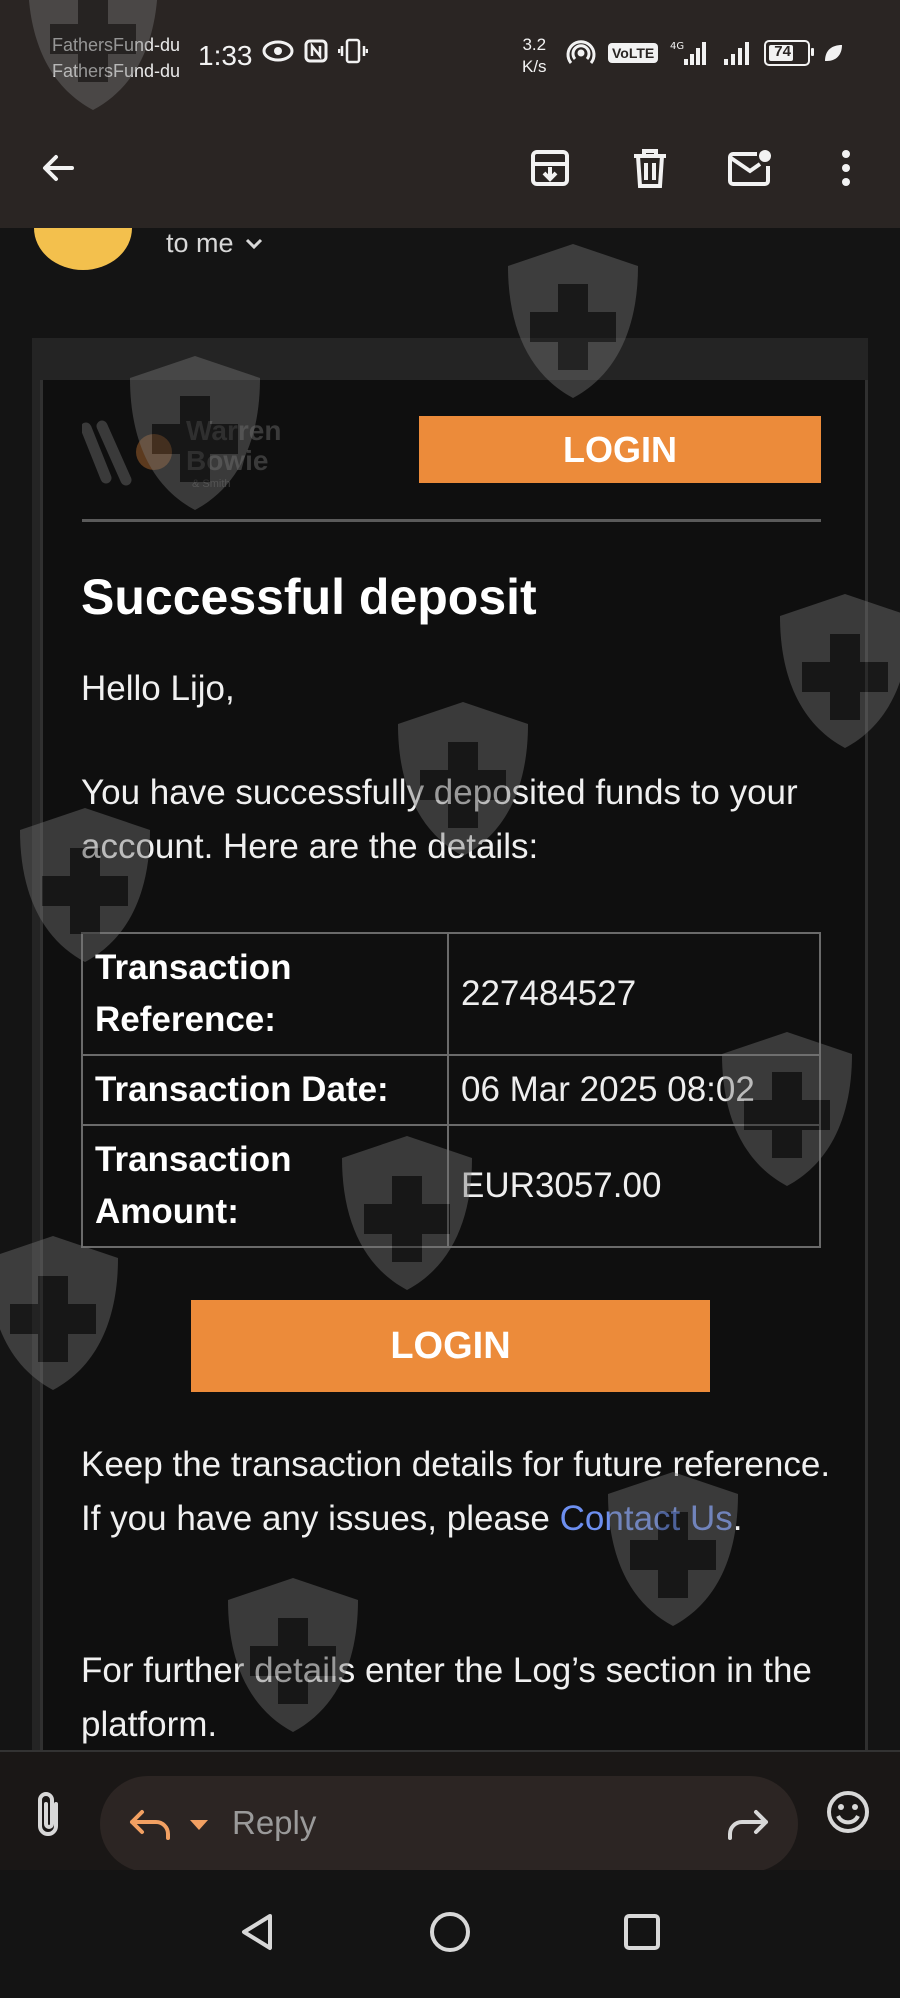 This screenshot has width=900, height=1998. What do you see at coordinates (278, 51) in the screenshot?
I see `eye-icon` at bounding box center [278, 51].